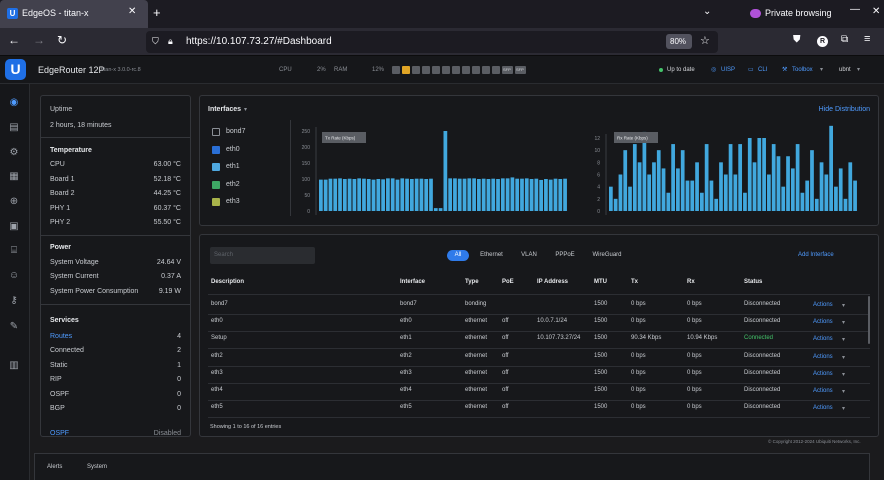 The height and width of the screenshot is (480, 884). I want to click on filter-vlan: VLAN, so click(529, 255).